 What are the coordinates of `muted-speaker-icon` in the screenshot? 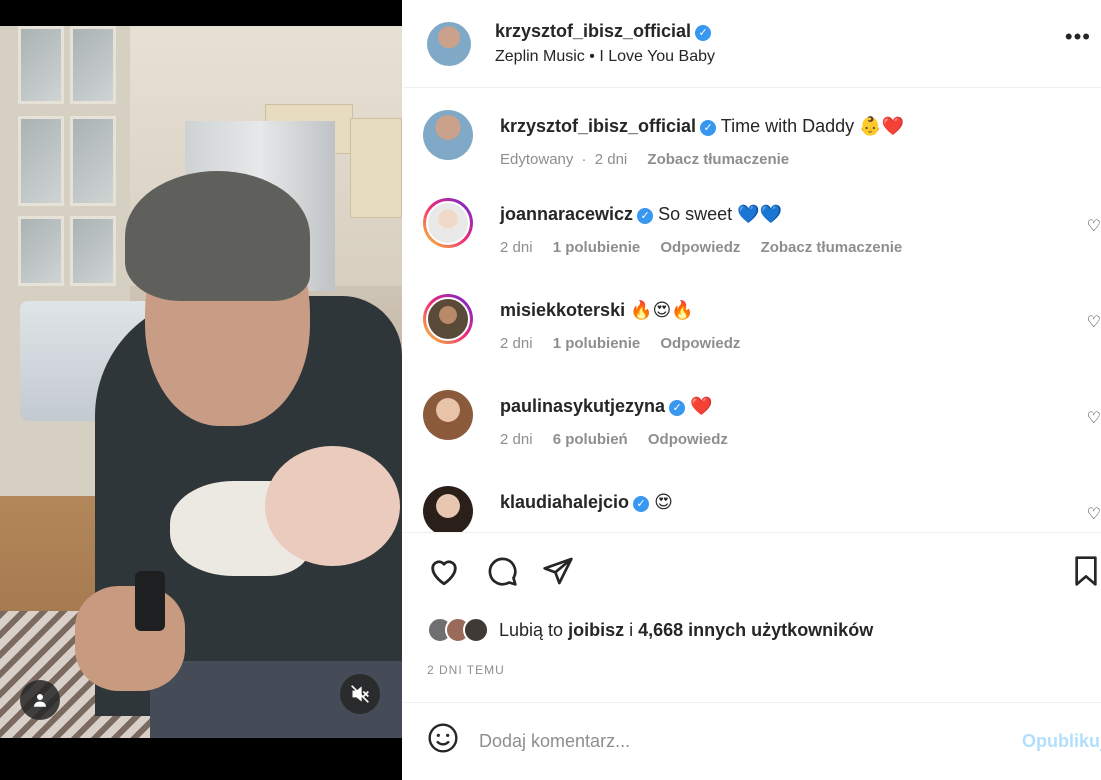 It's located at (360, 694).